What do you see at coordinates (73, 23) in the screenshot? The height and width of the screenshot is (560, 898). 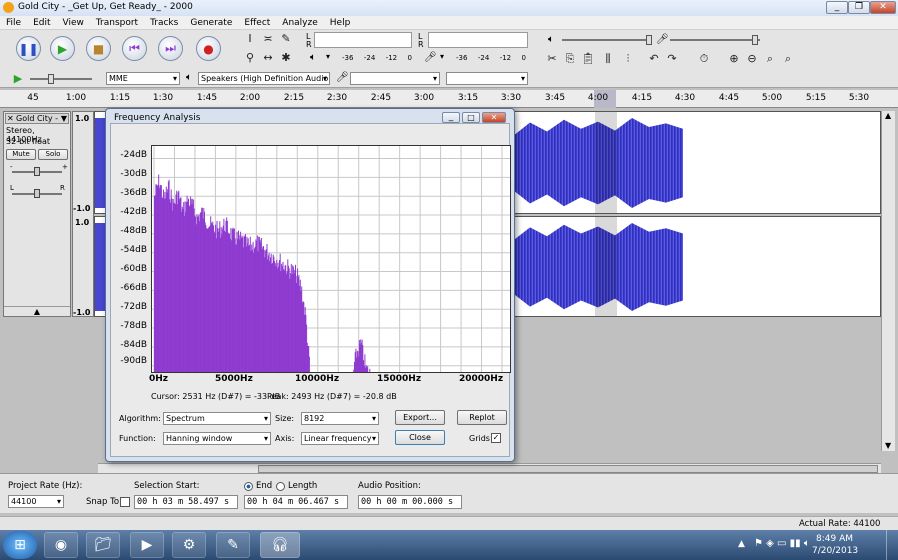 I see `menu-view: View` at bounding box center [73, 23].